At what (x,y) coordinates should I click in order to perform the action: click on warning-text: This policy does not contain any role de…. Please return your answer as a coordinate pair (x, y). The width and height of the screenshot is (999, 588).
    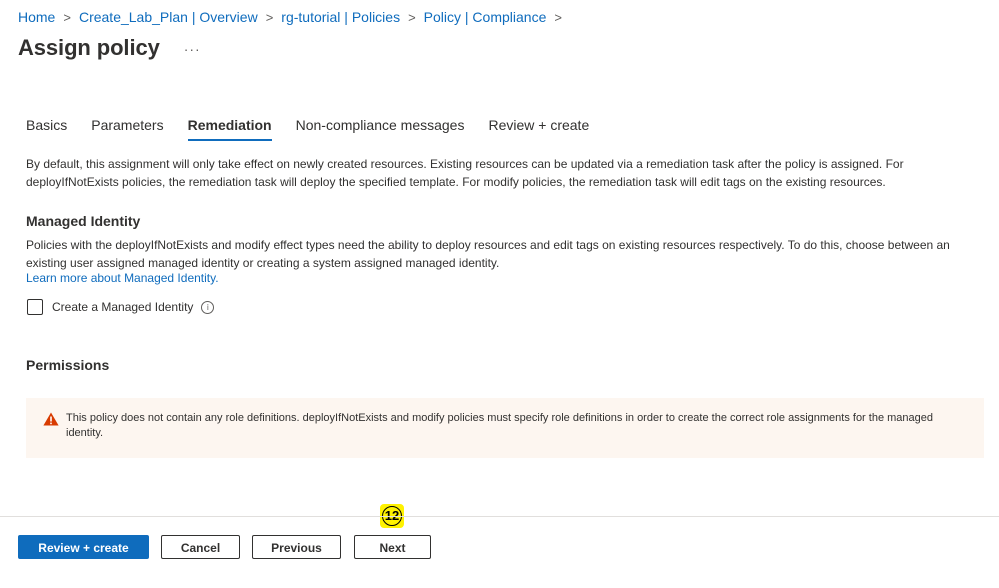
    Looking at the image, I should click on (499, 425).